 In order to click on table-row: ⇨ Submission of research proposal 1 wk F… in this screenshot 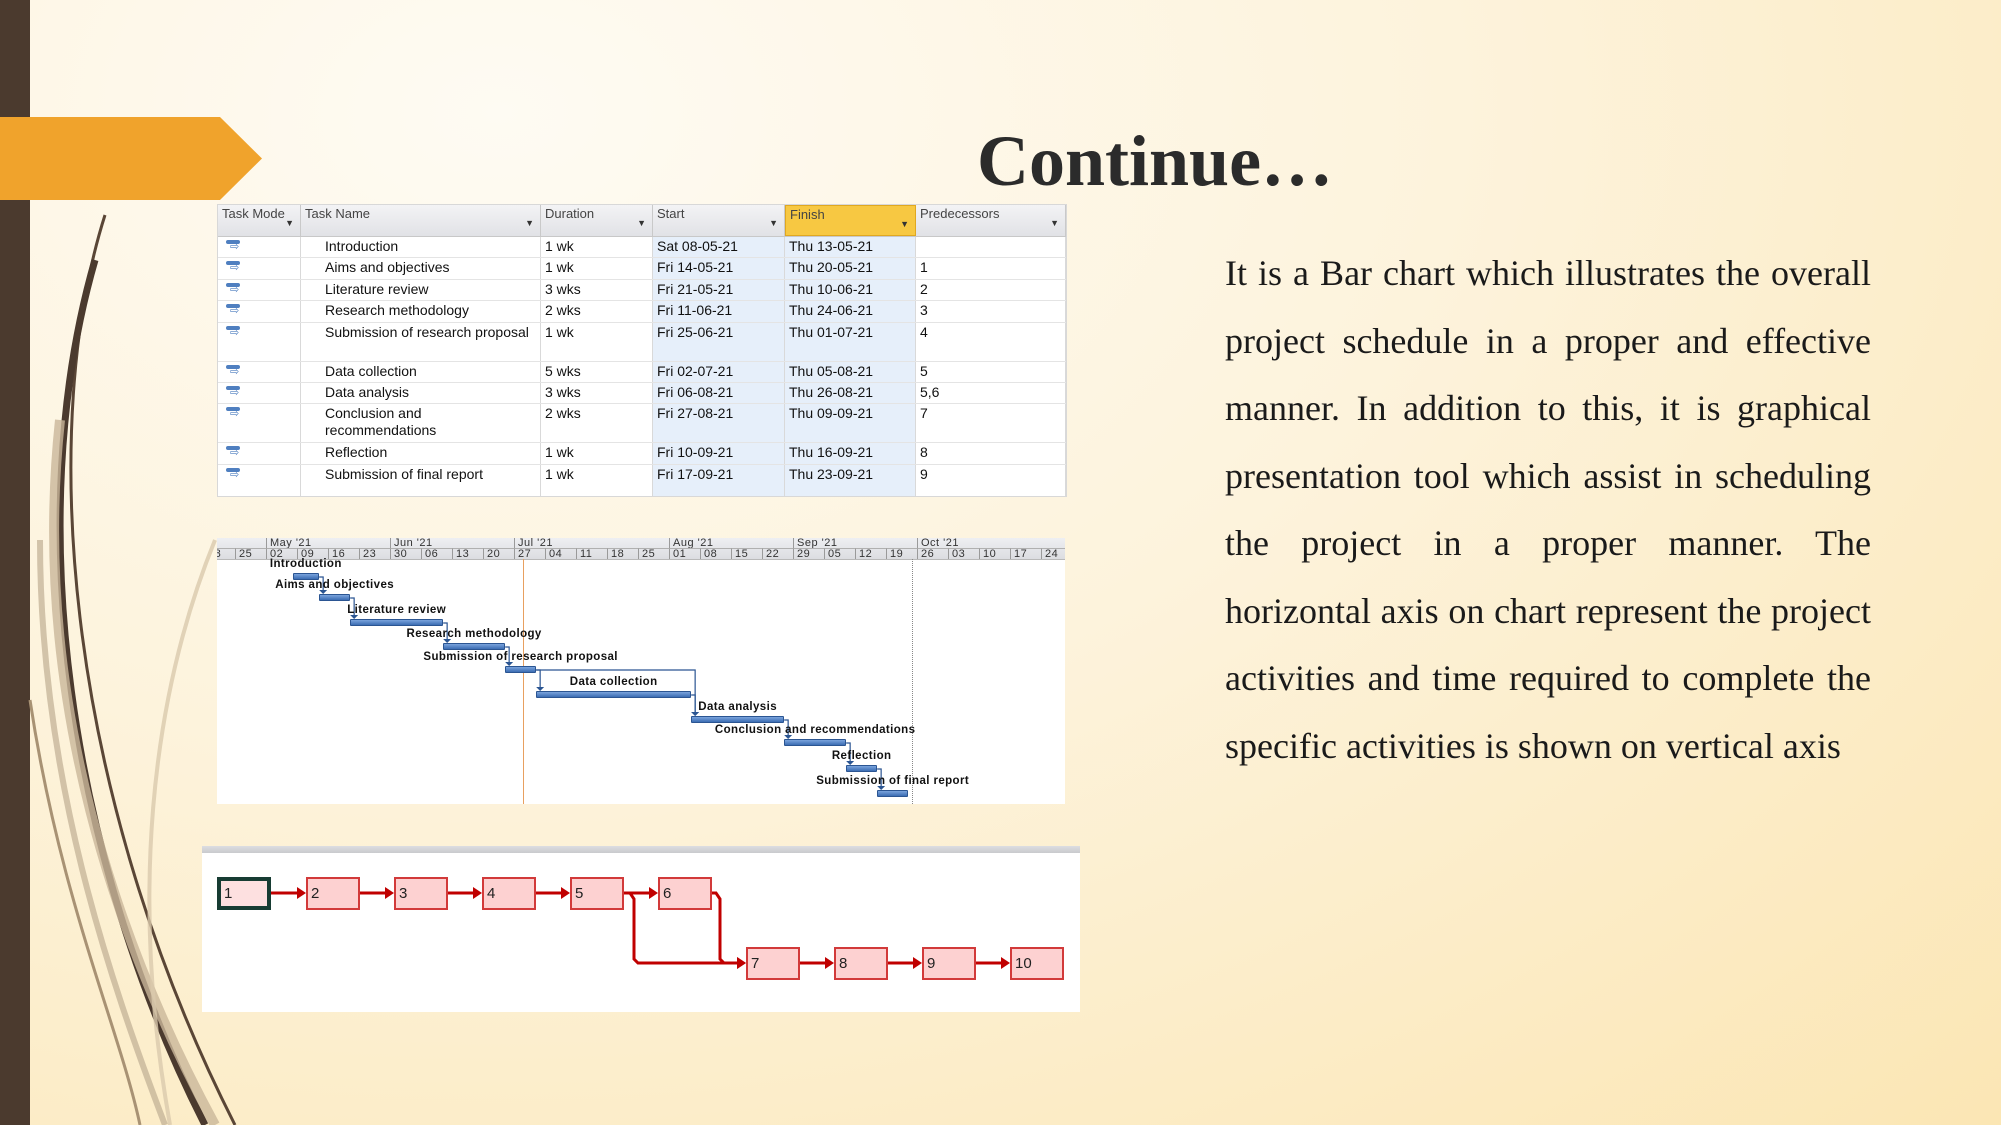, I will do `click(642, 342)`.